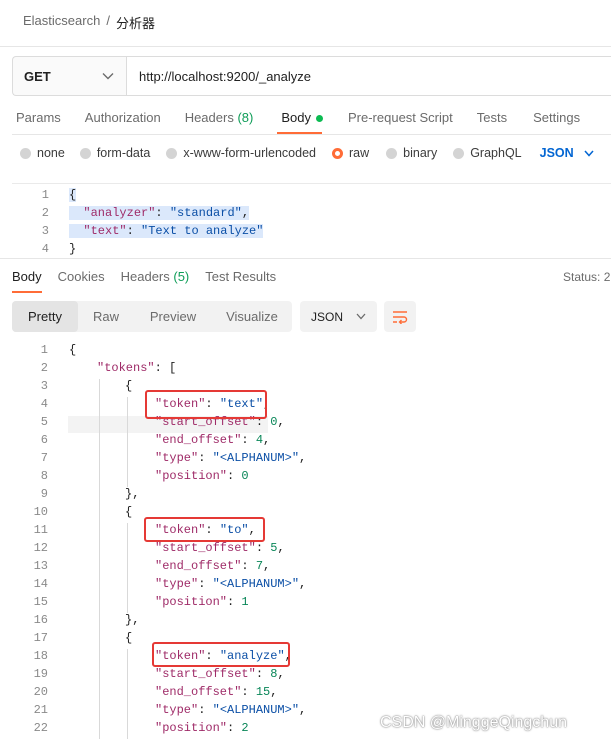 This screenshot has height=744, width=611. I want to click on code-line: "token": "text",, so click(213, 404).